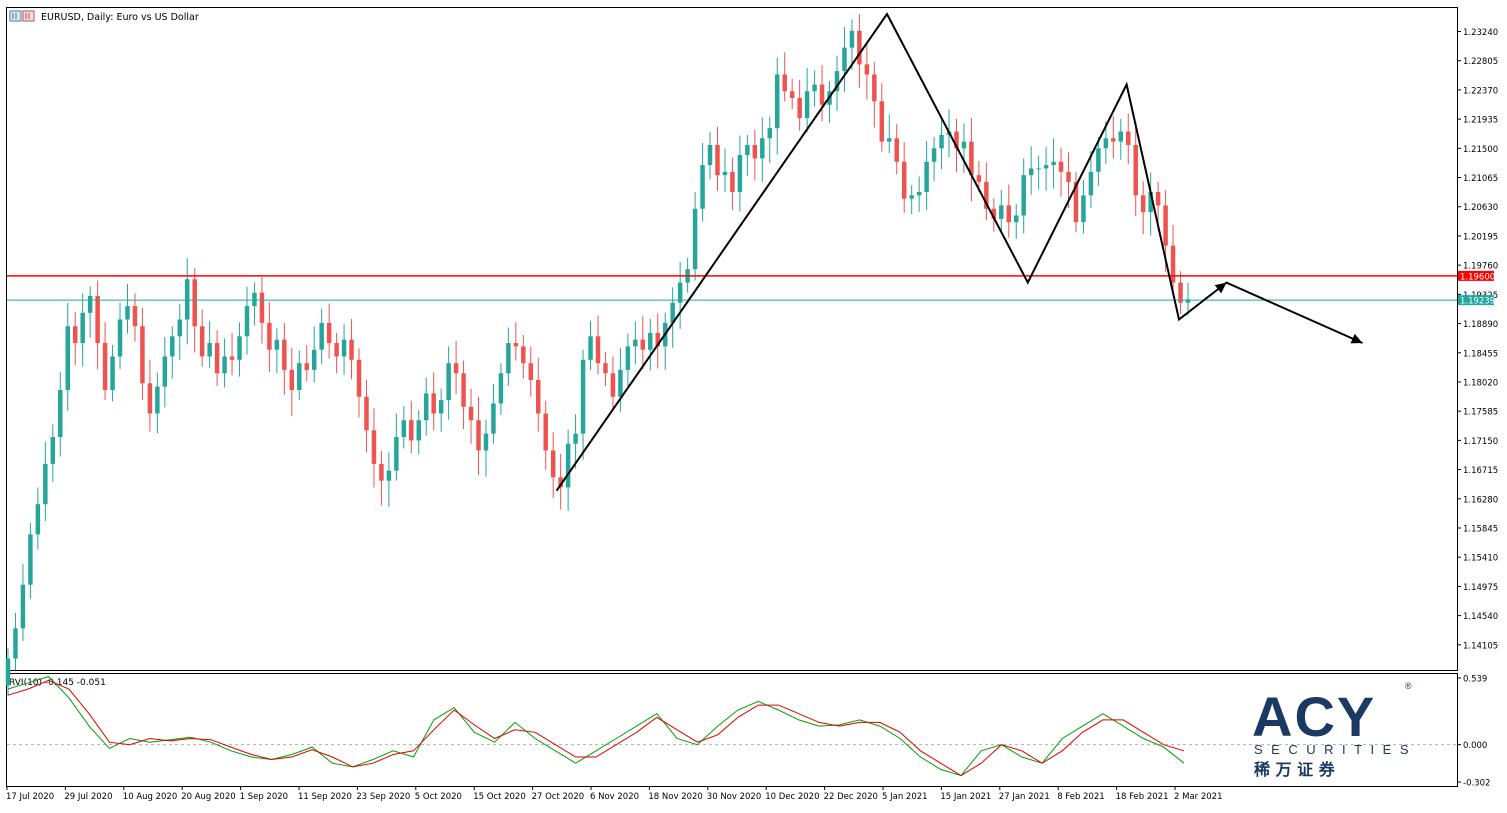 This screenshot has width=1507, height=813. I want to click on y-tick-label: 1.16280, so click(1480, 500).